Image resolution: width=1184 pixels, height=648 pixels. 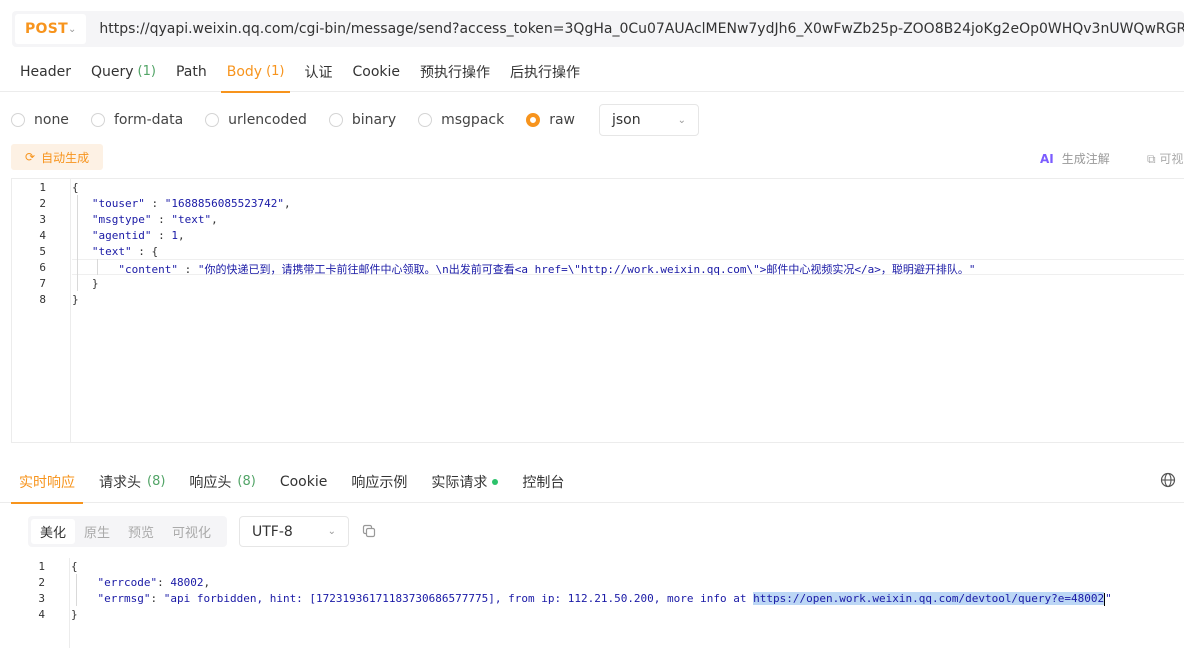 I want to click on json-key: "touser", so click(x=118, y=203).